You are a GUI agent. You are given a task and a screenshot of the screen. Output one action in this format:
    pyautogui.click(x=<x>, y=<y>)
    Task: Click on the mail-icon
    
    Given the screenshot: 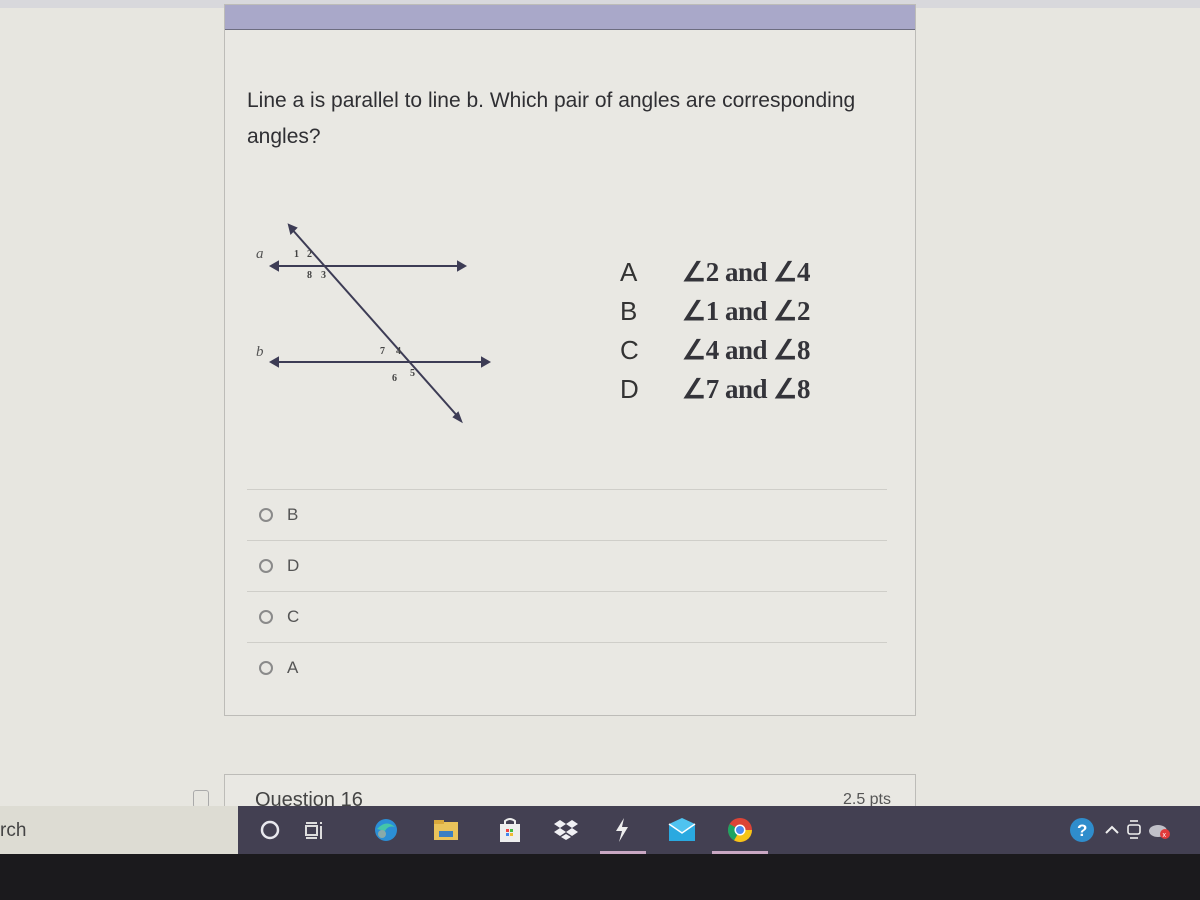 What is the action you would take?
    pyautogui.click(x=682, y=830)
    